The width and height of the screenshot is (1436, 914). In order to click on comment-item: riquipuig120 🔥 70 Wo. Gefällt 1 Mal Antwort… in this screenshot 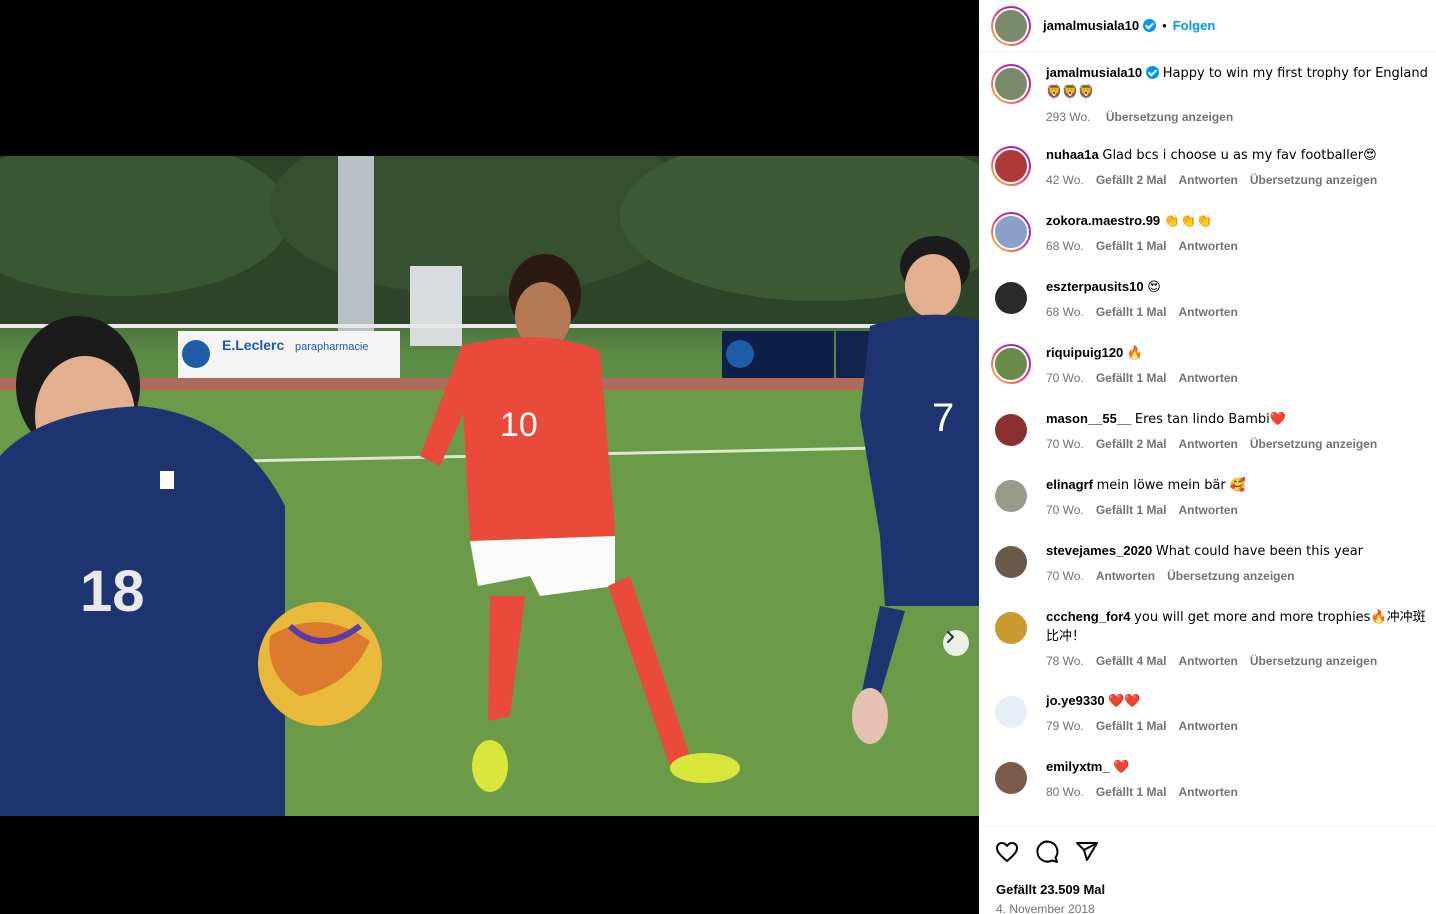, I will do `click(1211, 365)`.